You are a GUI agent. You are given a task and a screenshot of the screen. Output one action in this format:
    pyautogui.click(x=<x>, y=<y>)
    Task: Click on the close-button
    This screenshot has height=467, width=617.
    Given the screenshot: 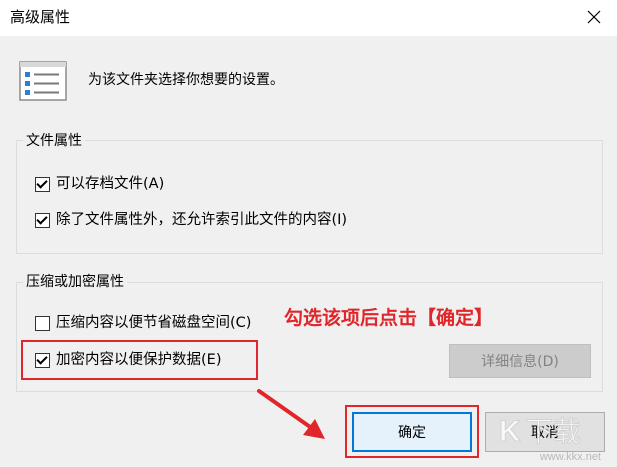 What is the action you would take?
    pyautogui.click(x=594, y=17)
    